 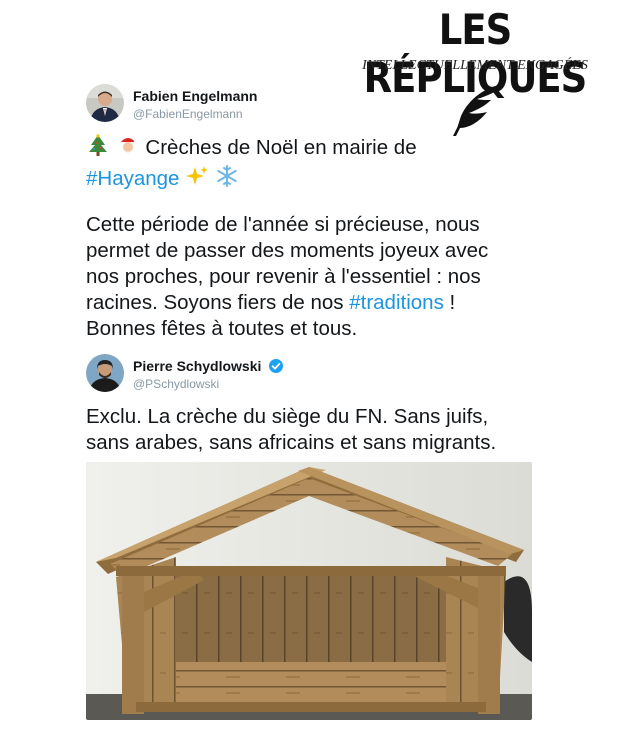 What do you see at coordinates (222, 328) in the screenshot?
I see `tweet-closing-line: Bonnes fêtes à toutes et tous.` at bounding box center [222, 328].